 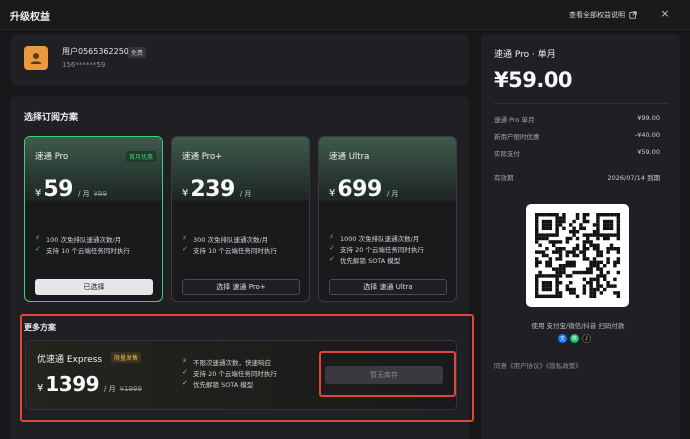 I want to click on plan-price: ¥ 239 / 月, so click(x=216, y=189).